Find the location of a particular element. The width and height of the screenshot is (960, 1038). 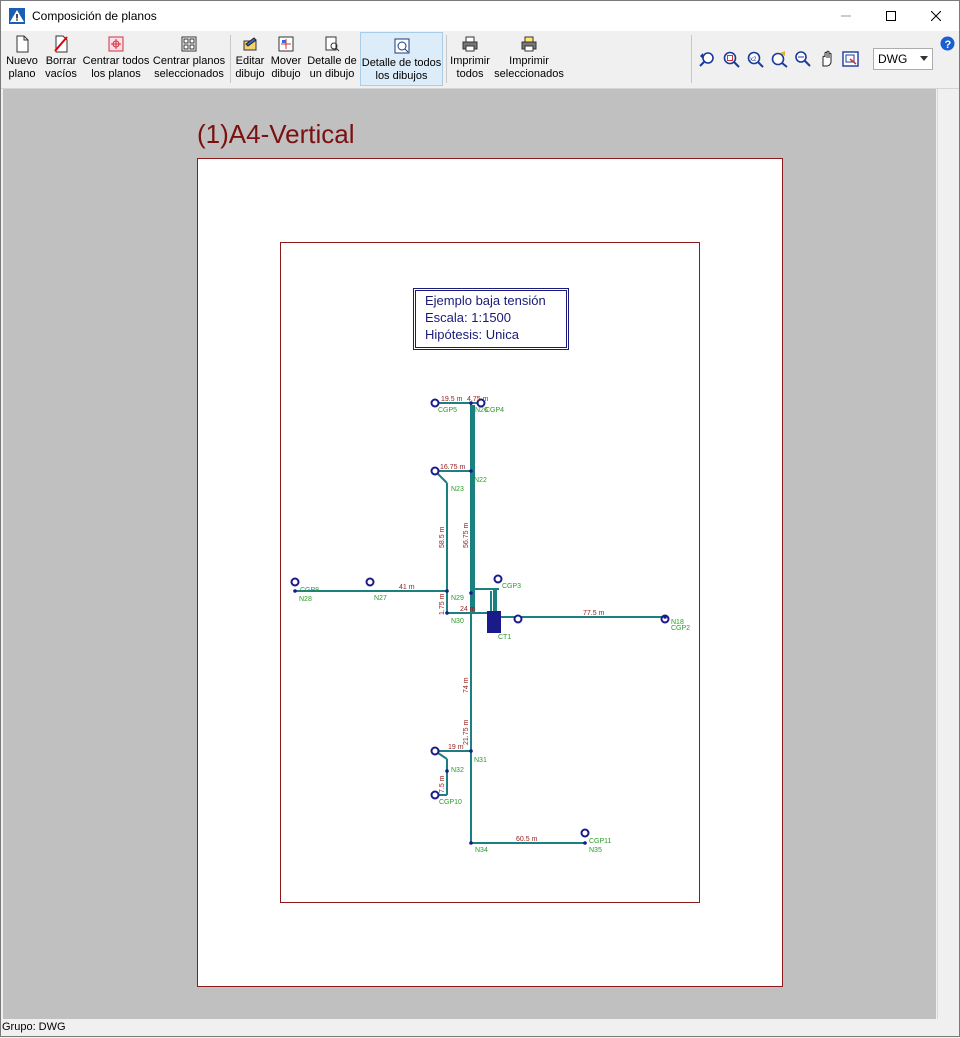

status-text: Grupo: DWG is located at coordinates (34, 1027).